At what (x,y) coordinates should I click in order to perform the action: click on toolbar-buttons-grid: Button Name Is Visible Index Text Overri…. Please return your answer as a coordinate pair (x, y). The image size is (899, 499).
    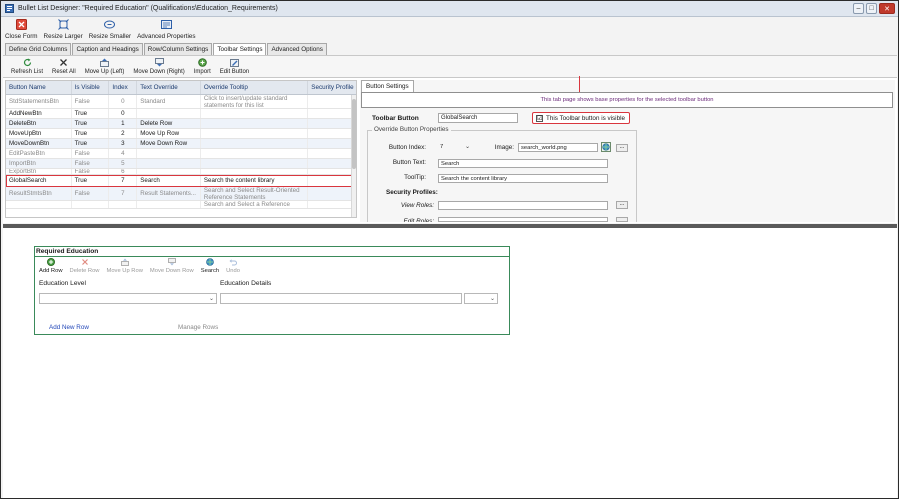
    Looking at the image, I should click on (181, 149).